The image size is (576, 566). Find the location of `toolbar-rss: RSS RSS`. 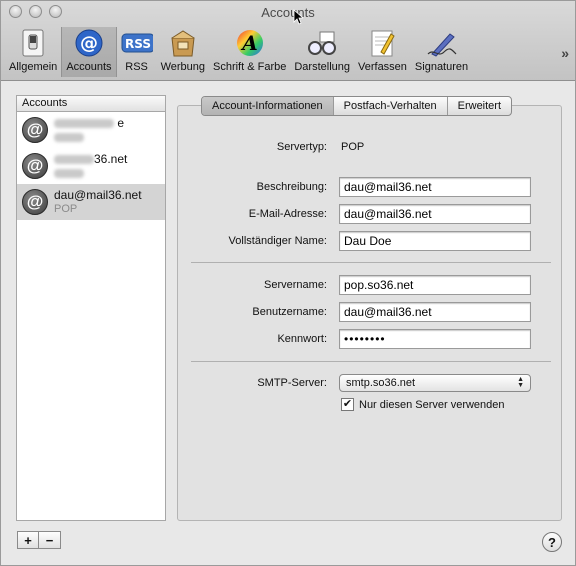

toolbar-rss: RSS RSS is located at coordinates (137, 52).